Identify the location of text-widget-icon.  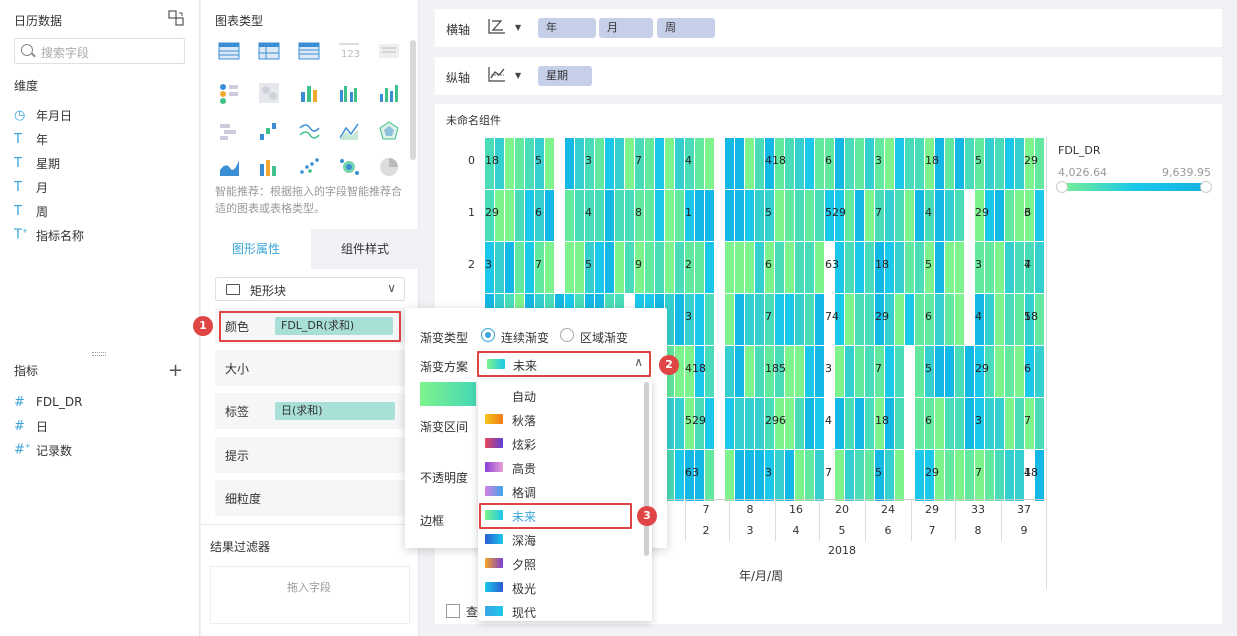
(391, 53).